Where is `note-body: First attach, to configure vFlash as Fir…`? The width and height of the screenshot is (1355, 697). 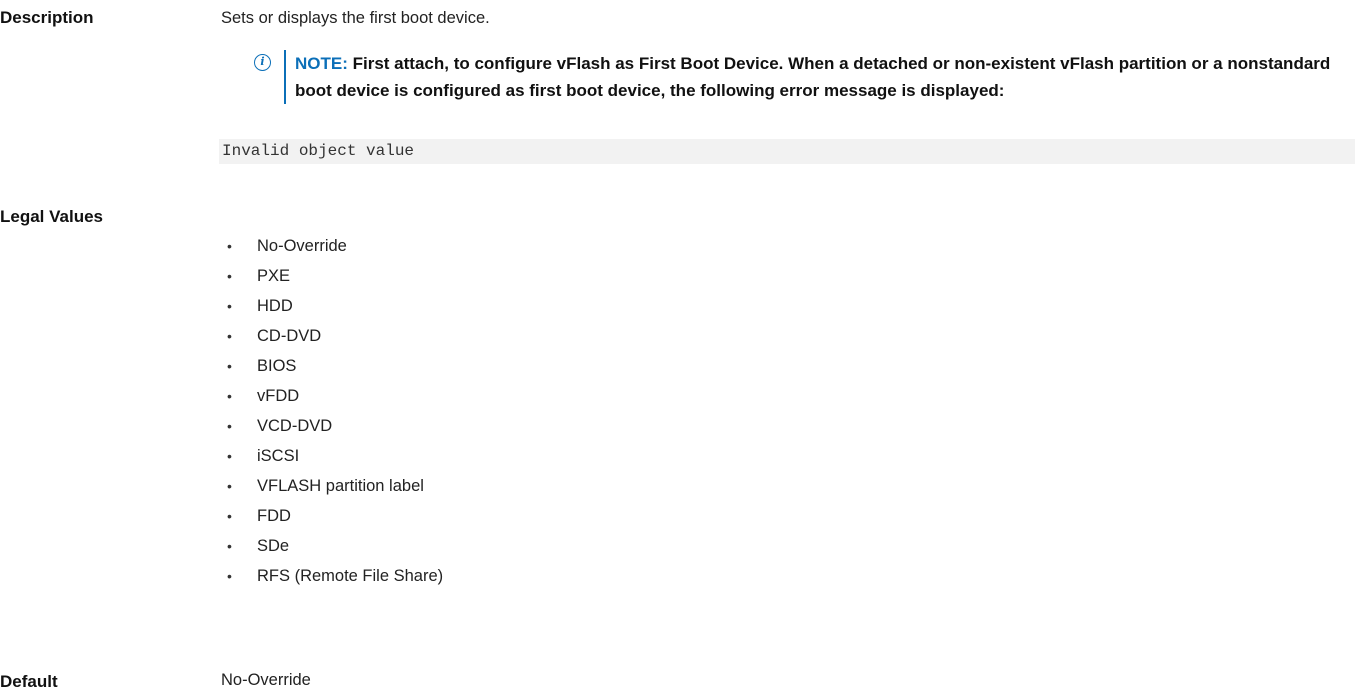
note-body: First attach, to configure vFlash as Fir… is located at coordinates (813, 77).